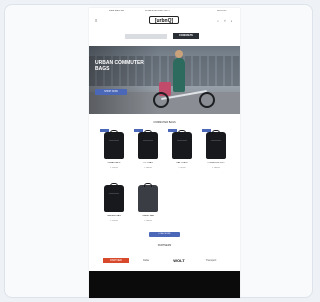 The width and height of the screenshot is (320, 302). I want to click on section-title: COMMUTER BAGS, so click(164, 122).